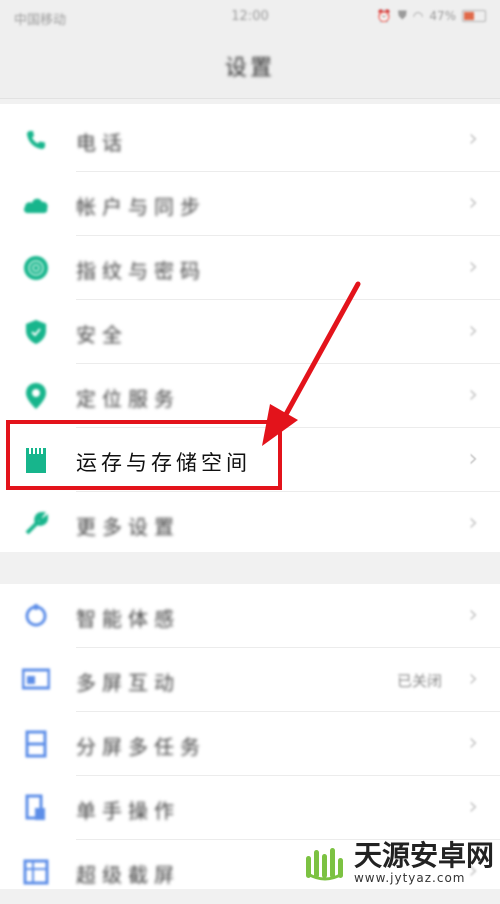 Image resolution: width=500 pixels, height=904 pixels. I want to click on android-logo-icon, so click(325, 863).